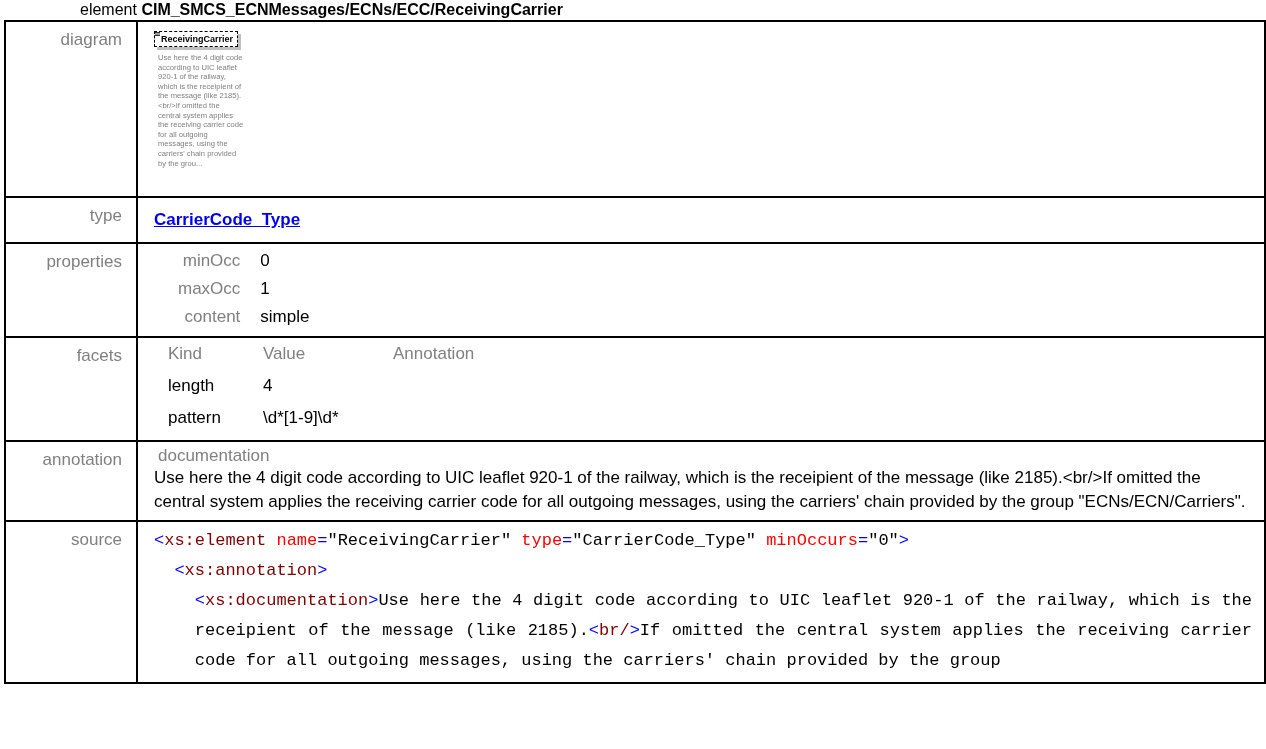 The image size is (1266, 749). Describe the element at coordinates (82, 459) in the screenshot. I see `row-label: annotation` at that location.